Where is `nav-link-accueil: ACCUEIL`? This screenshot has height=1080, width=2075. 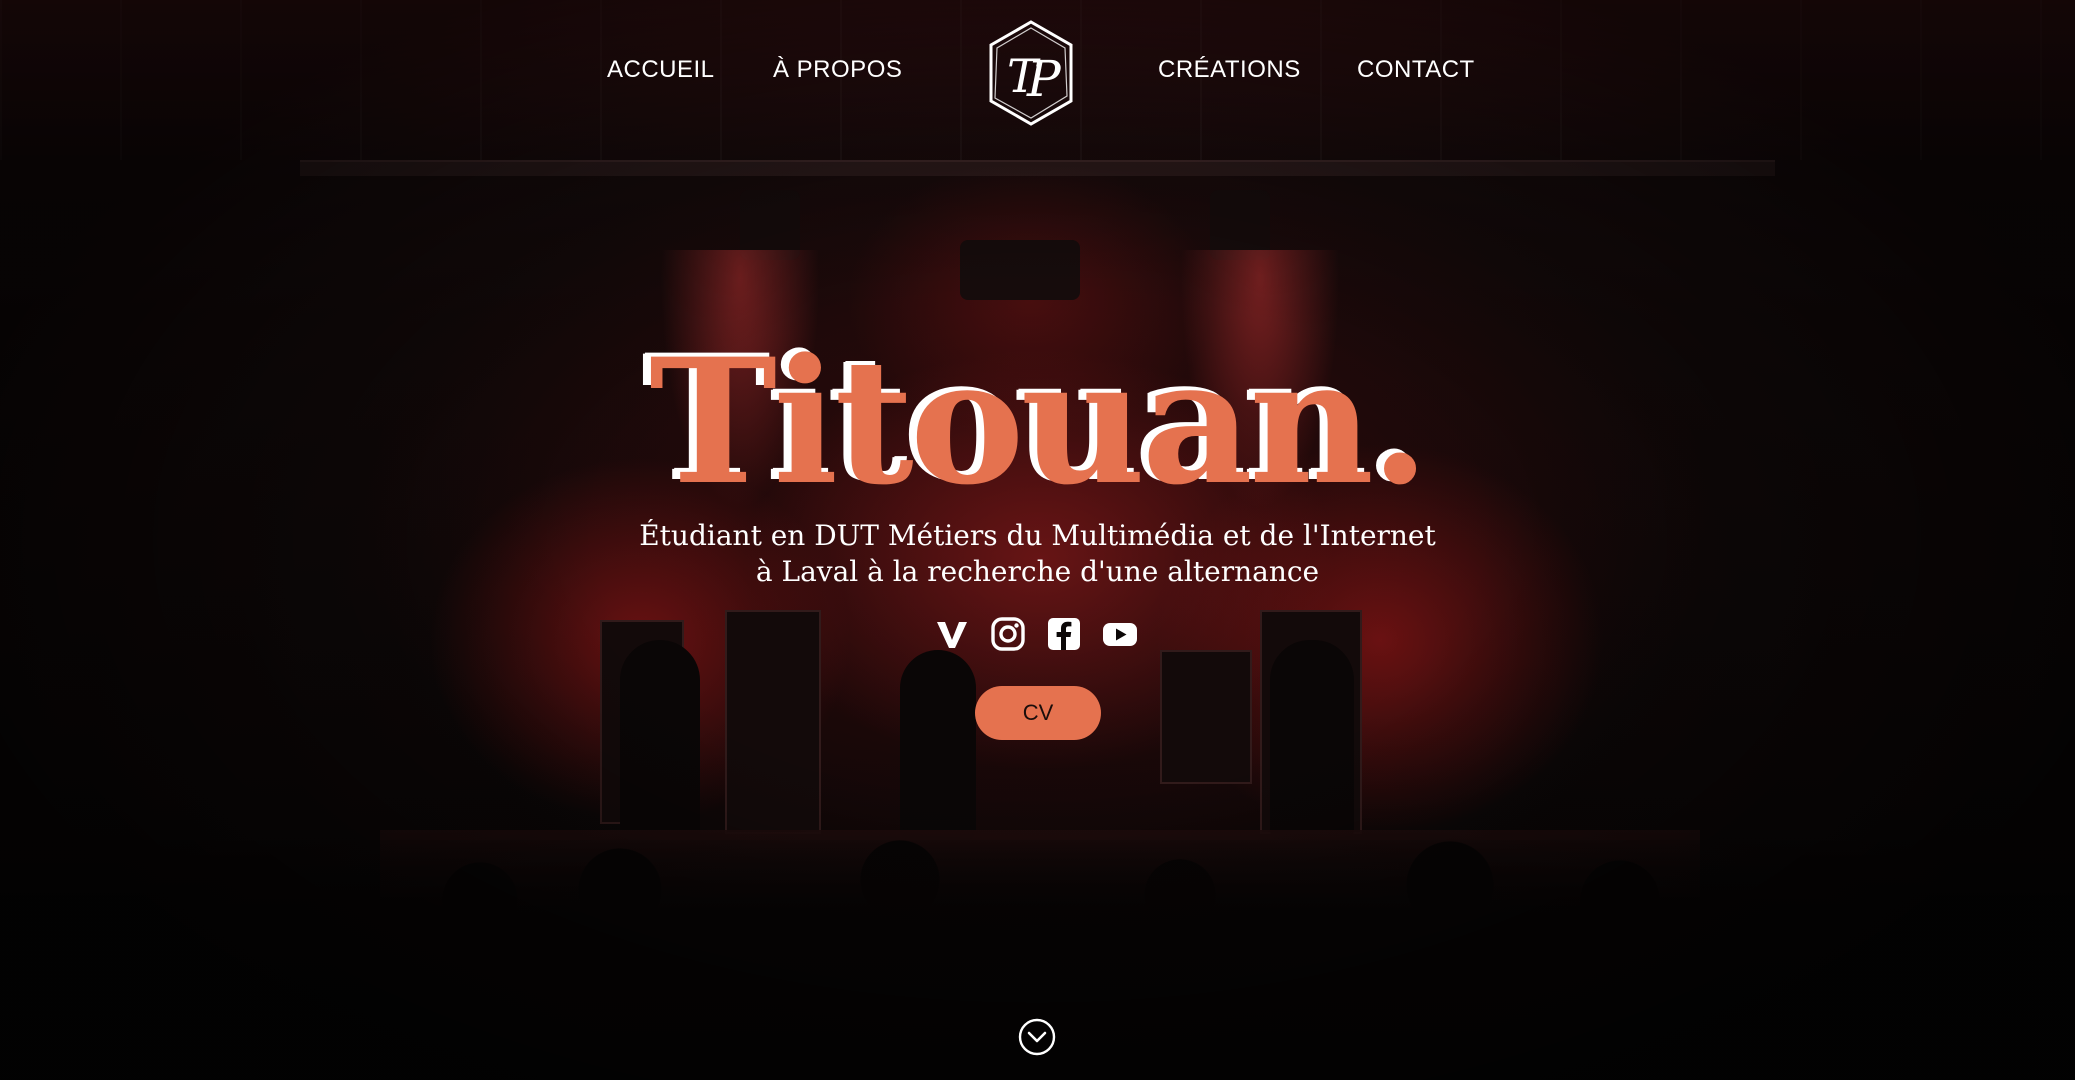
nav-link-accueil: ACCUEIL is located at coordinates (661, 70).